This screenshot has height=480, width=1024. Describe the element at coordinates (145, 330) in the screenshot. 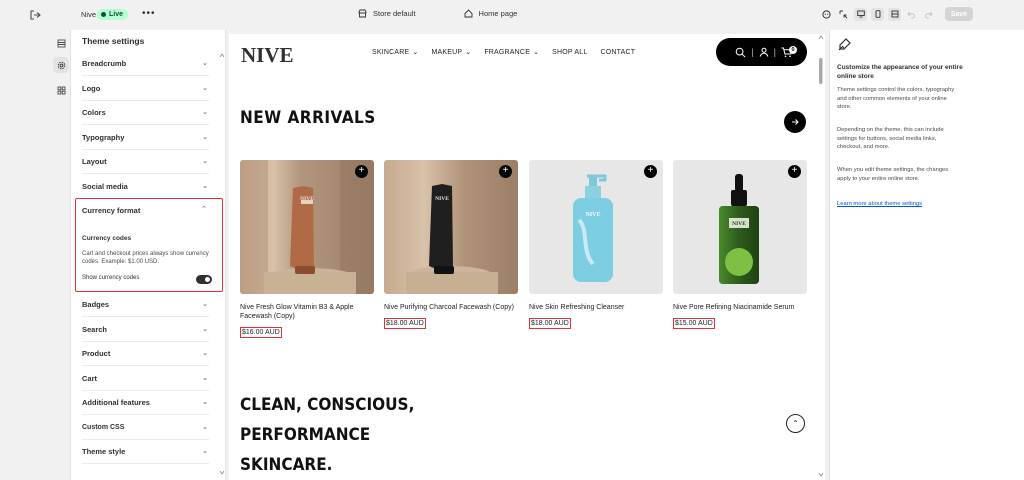

I see `setting-search: Search ⌄` at that location.